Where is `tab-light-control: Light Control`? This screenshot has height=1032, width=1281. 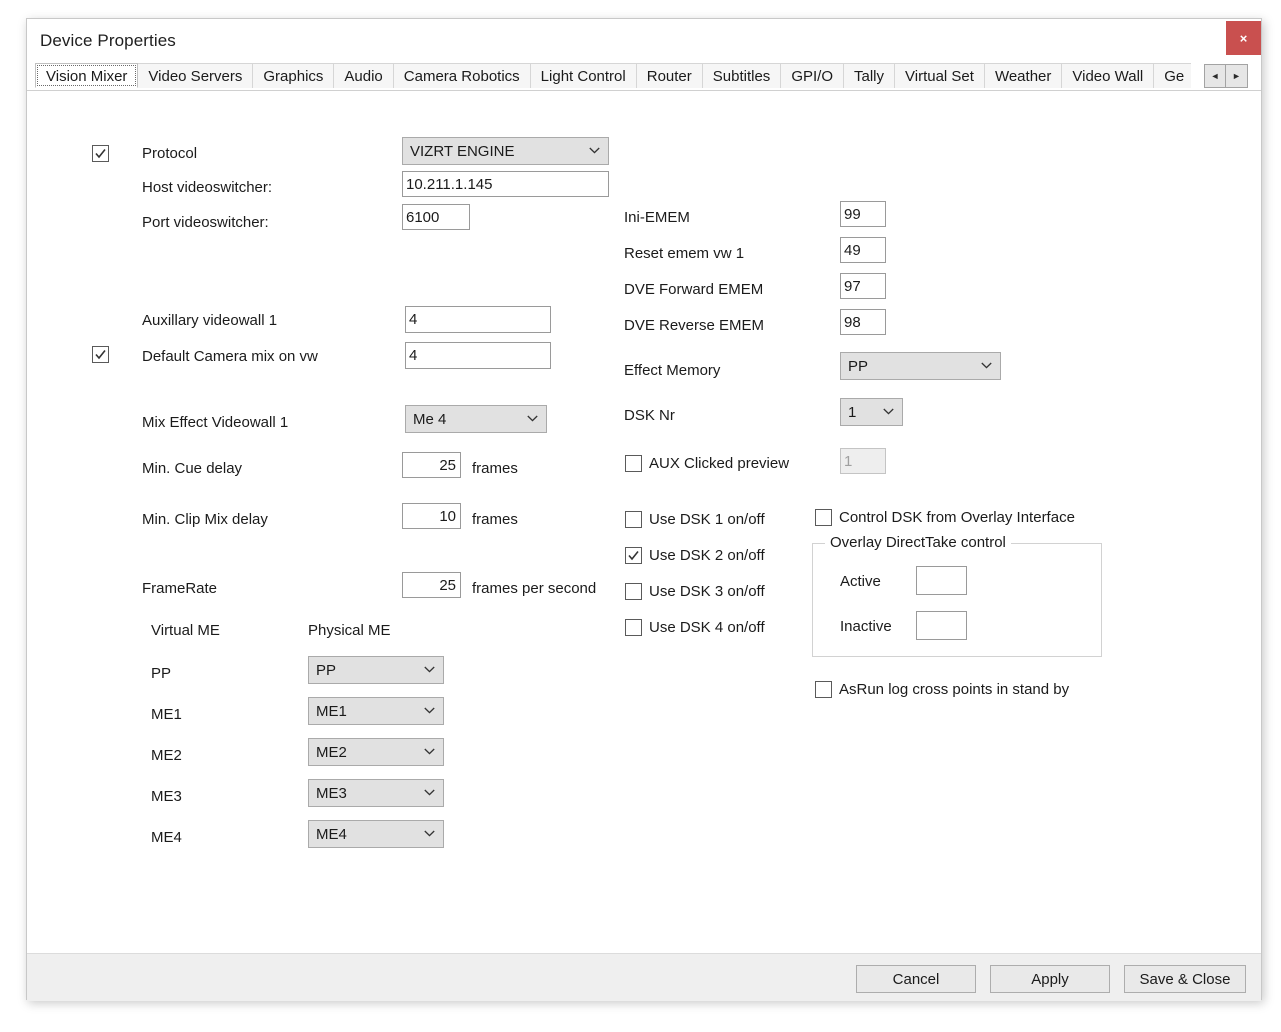 tab-light-control: Light Control is located at coordinates (583, 75).